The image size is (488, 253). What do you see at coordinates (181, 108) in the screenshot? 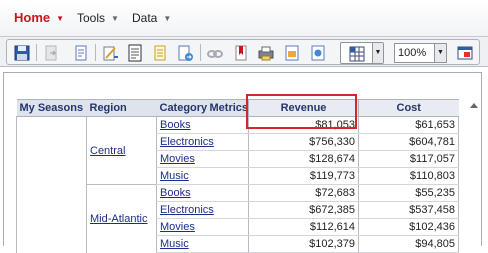
I see `header-category: Category` at bounding box center [181, 108].